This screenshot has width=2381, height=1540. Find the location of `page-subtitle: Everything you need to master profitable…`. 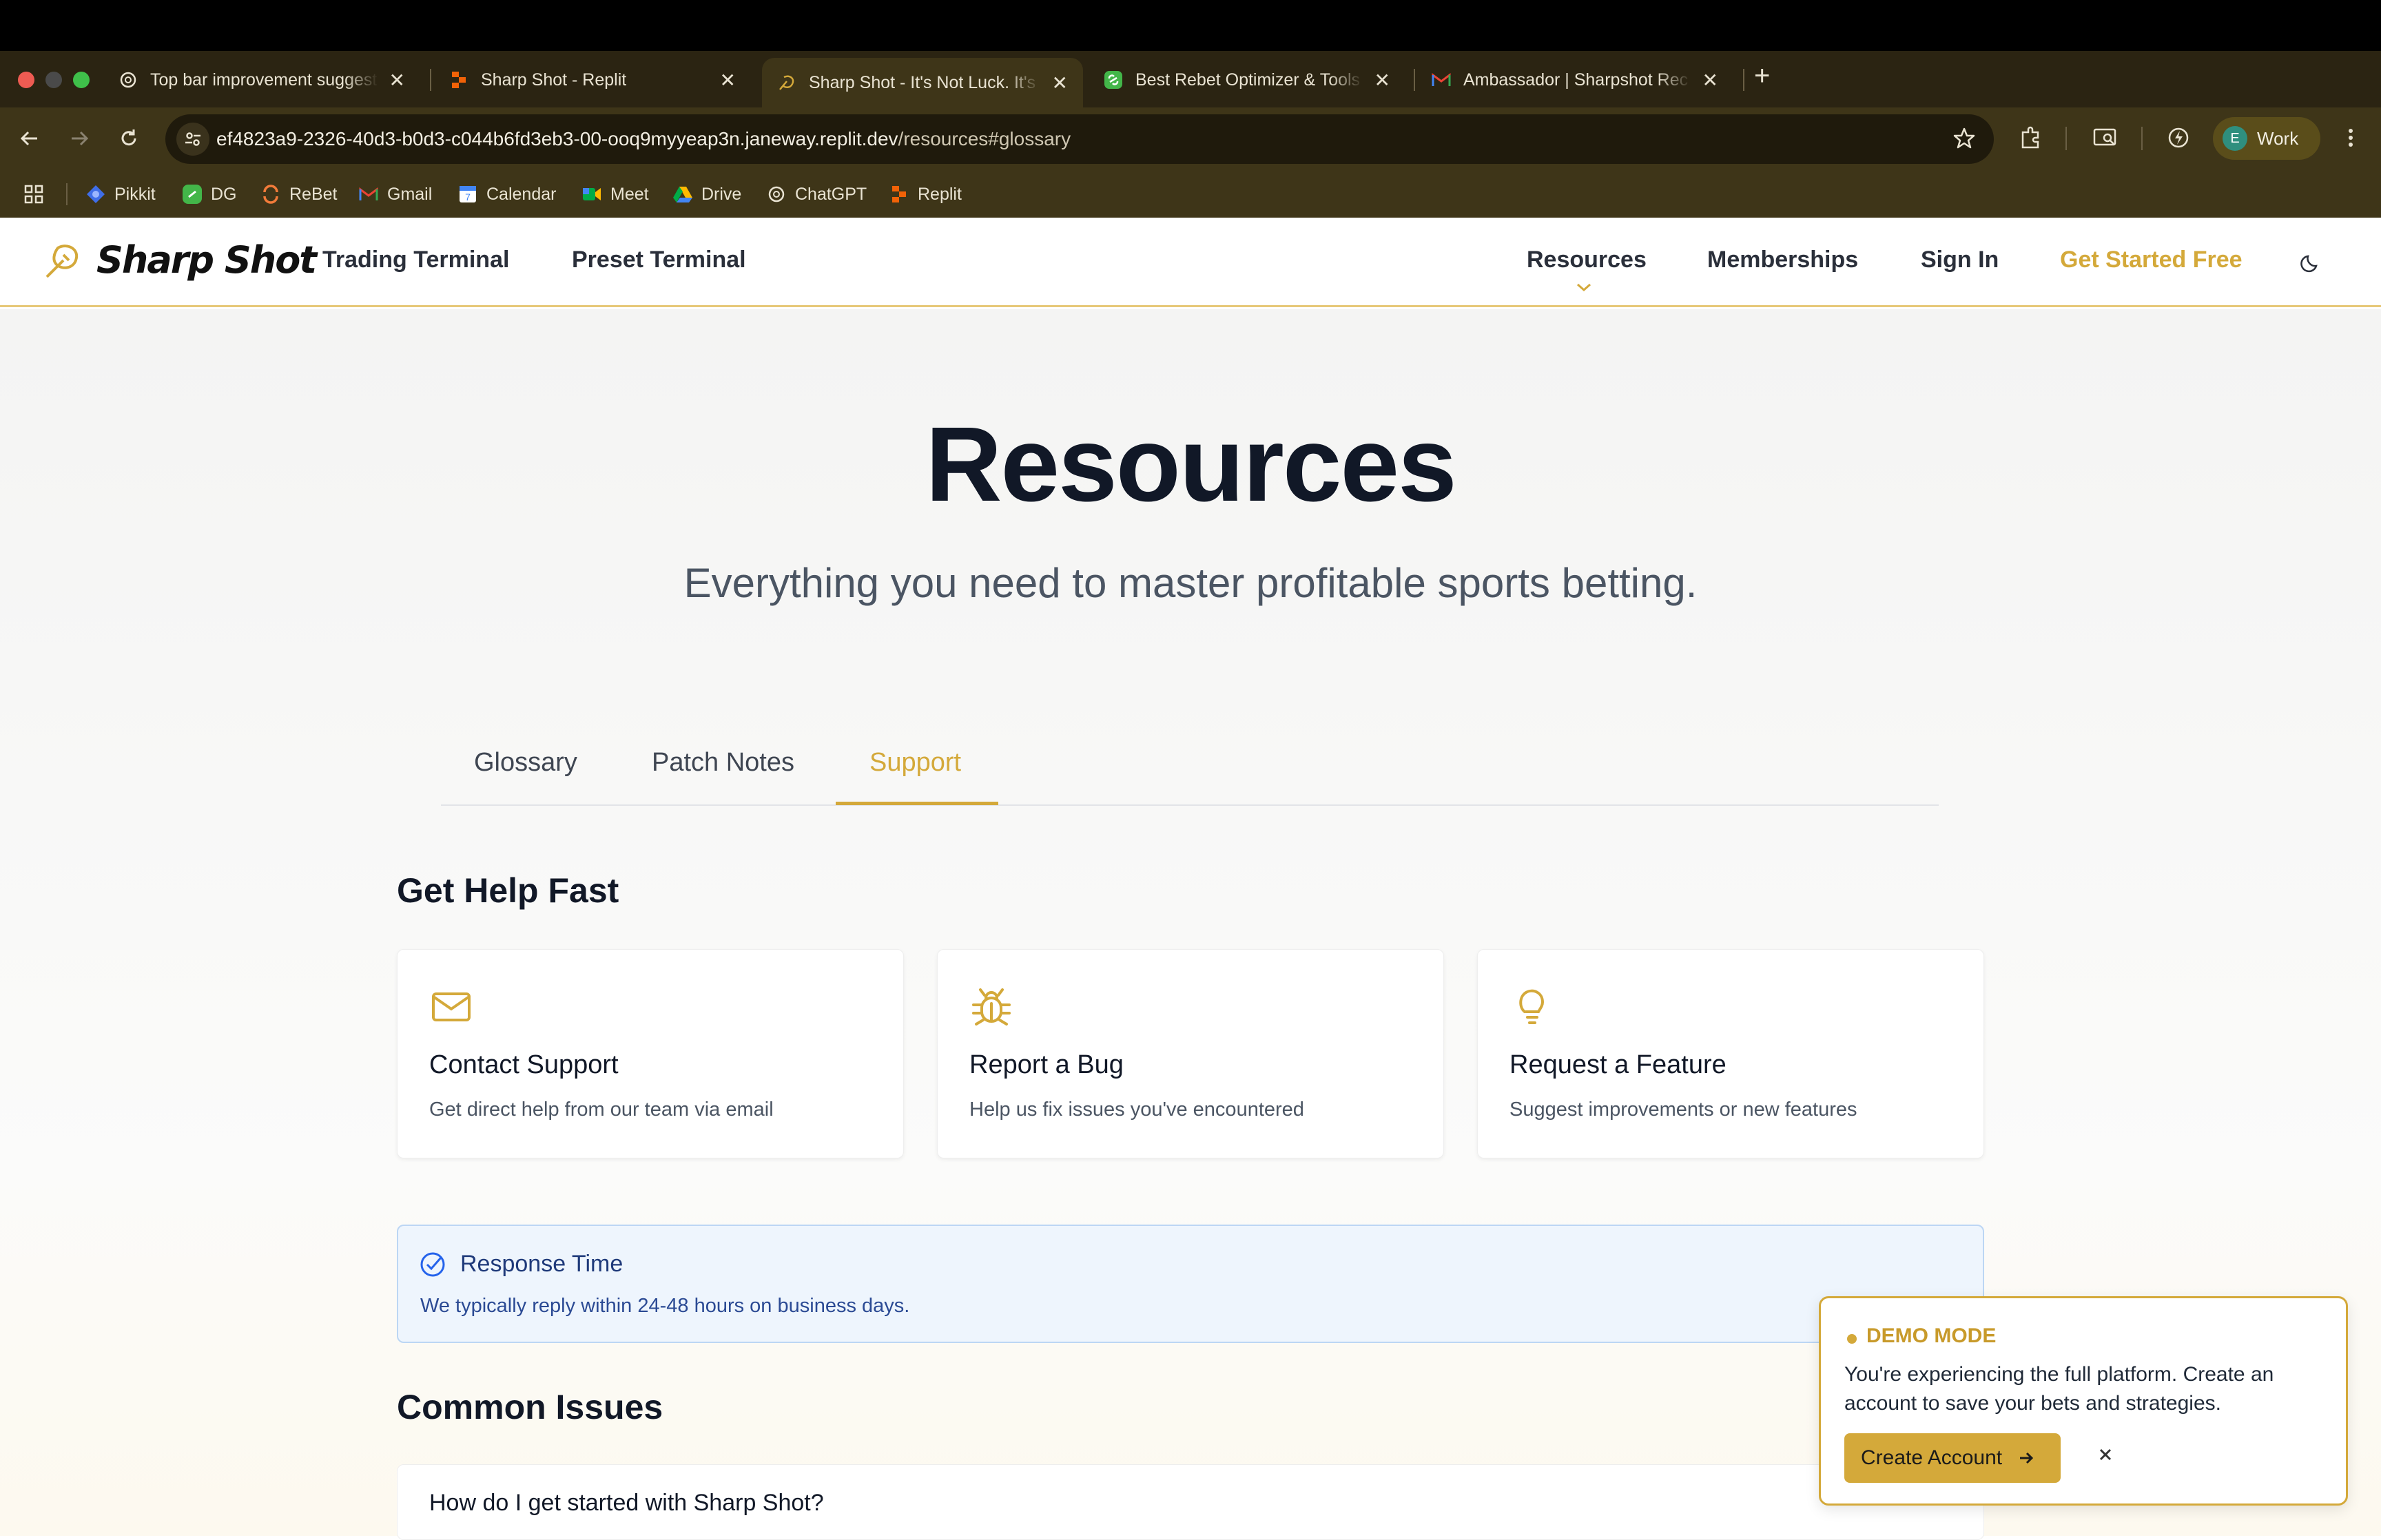

page-subtitle: Everything you need to master profitable… is located at coordinates (1190, 583).